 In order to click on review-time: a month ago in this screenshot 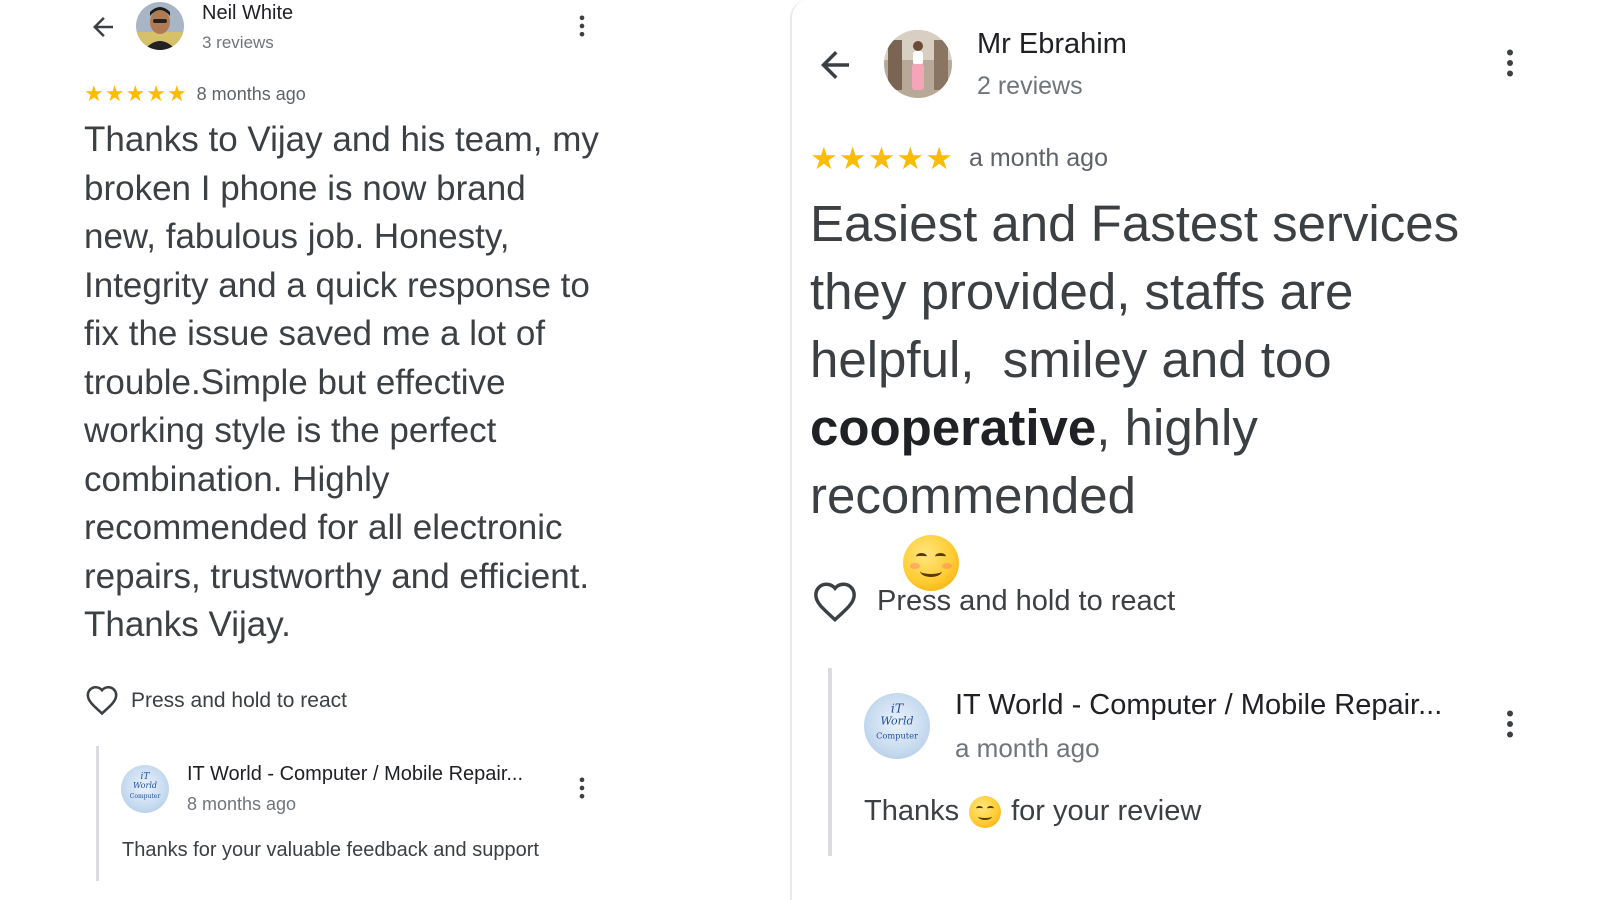, I will do `click(1038, 158)`.